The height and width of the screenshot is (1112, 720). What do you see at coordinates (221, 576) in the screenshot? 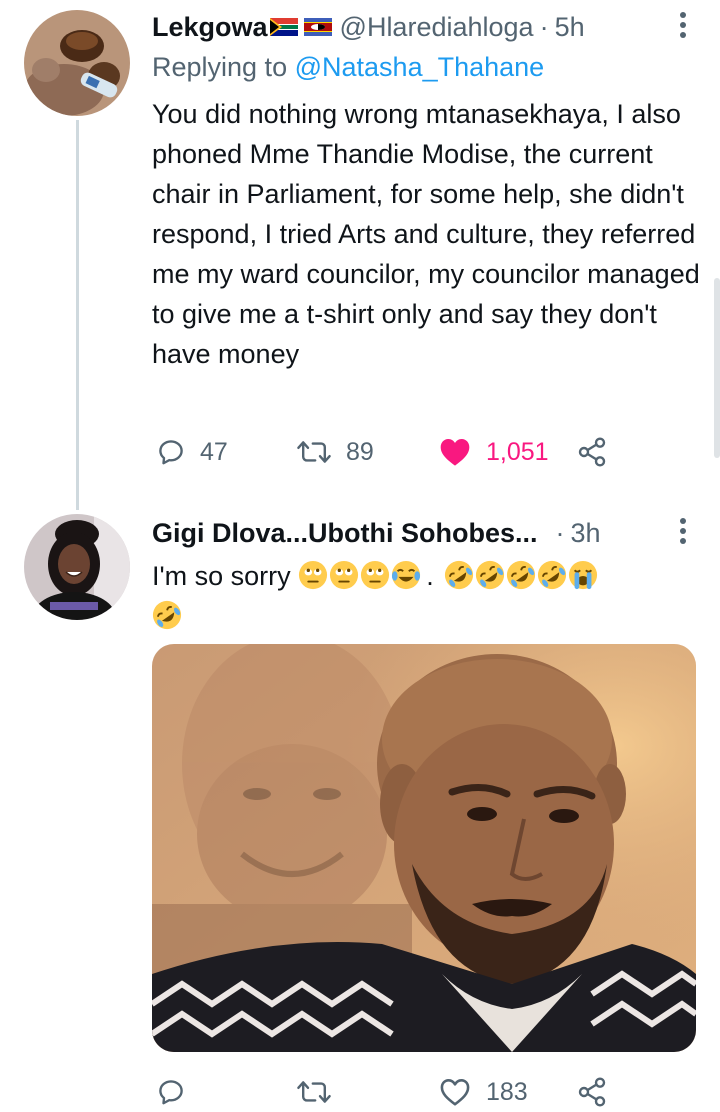
I see `tweet-text-words: I'm so sorry` at bounding box center [221, 576].